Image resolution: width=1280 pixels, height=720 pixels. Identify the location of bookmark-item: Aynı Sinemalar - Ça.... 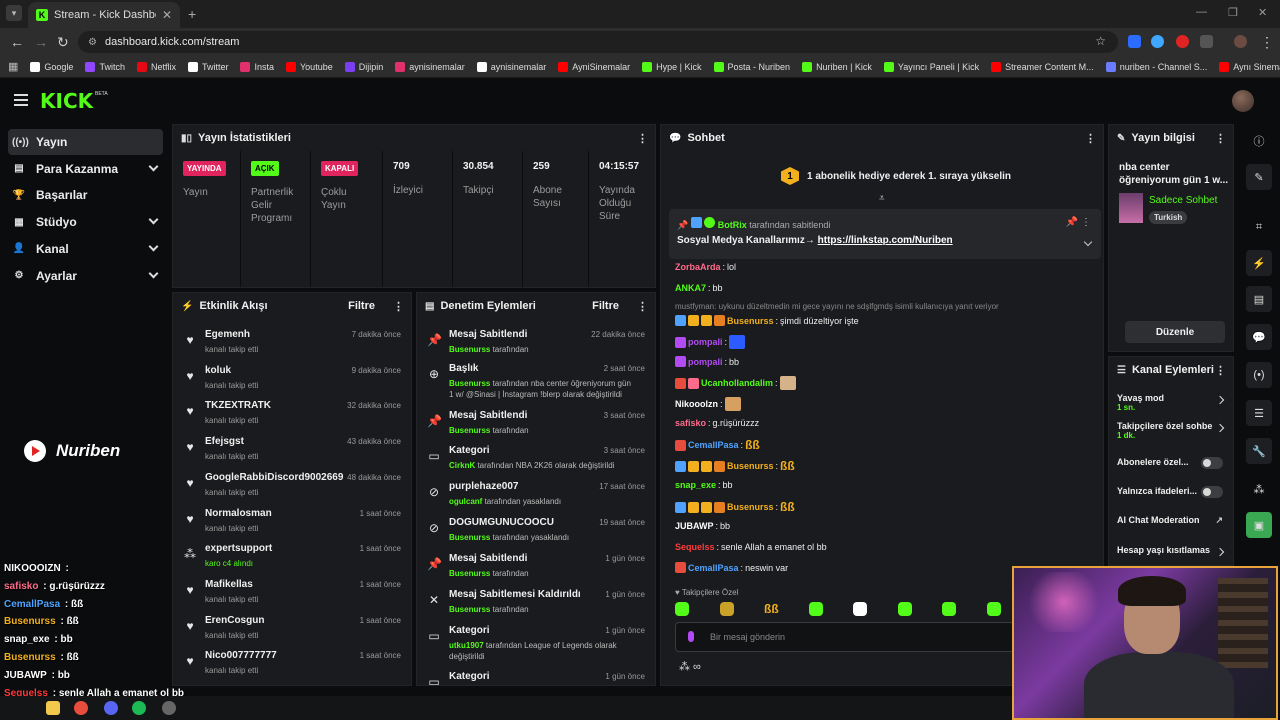
(1249, 66).